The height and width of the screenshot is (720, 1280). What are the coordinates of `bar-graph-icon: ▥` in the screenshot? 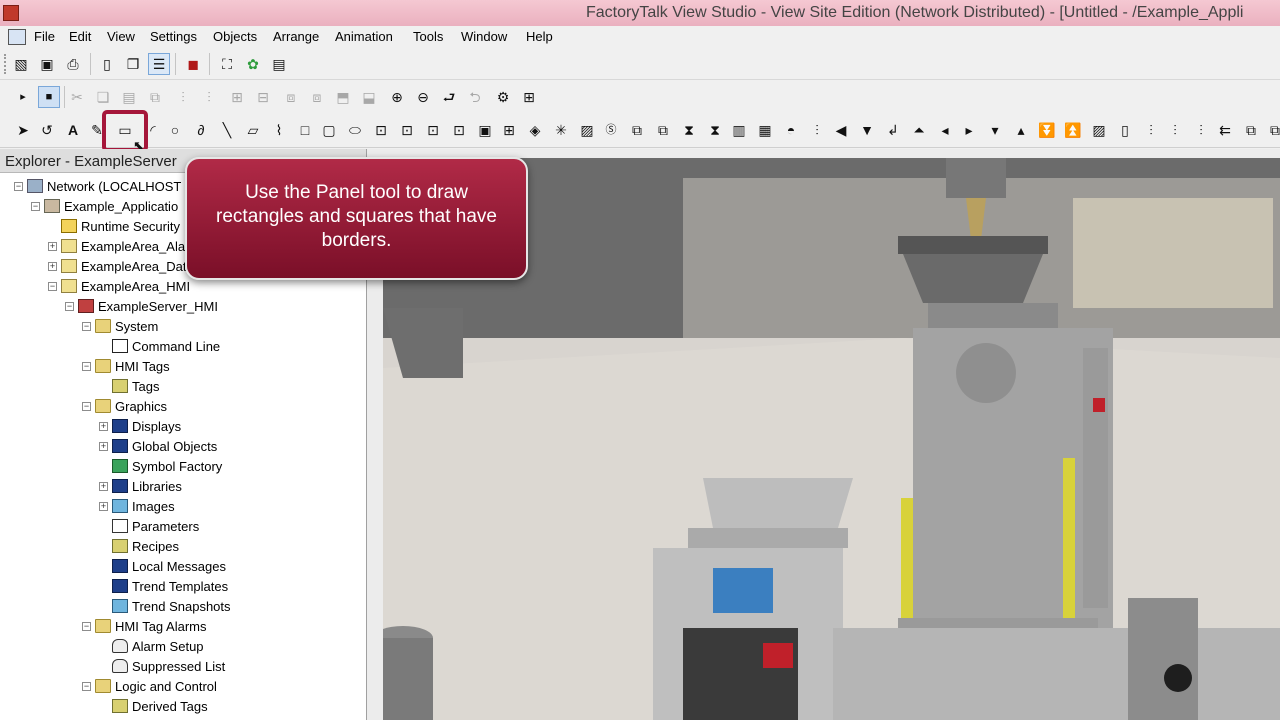 It's located at (739, 130).